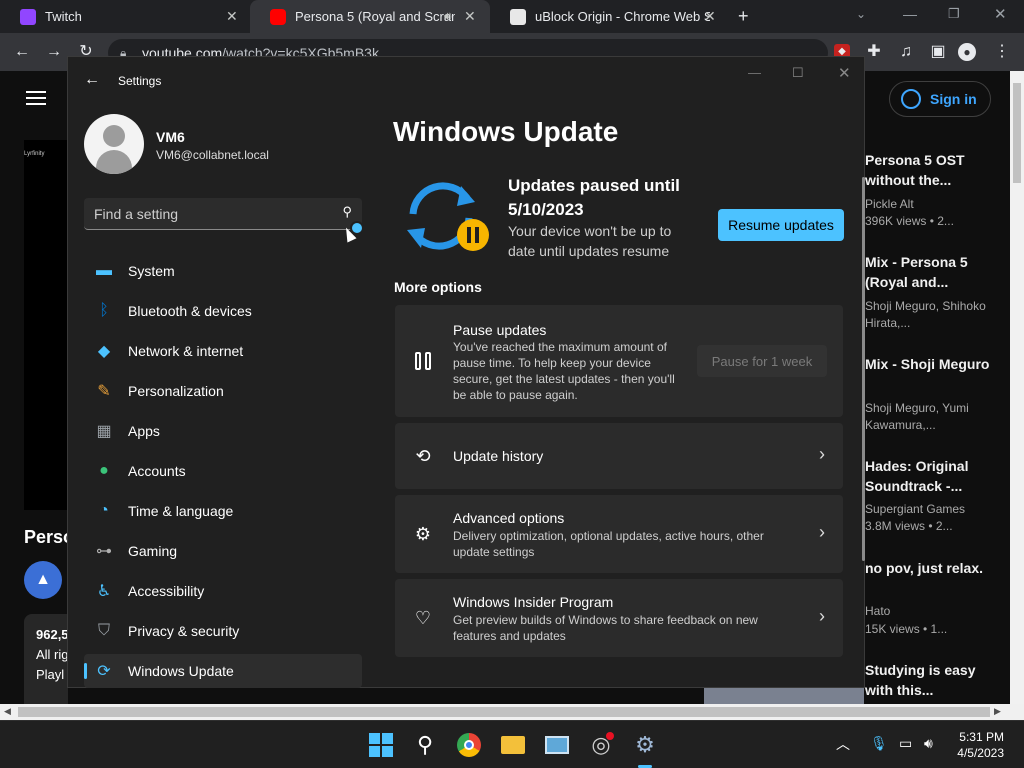  Describe the element at coordinates (223, 431) in the screenshot. I see `sidebar-item-apps: ▦ Apps` at that location.